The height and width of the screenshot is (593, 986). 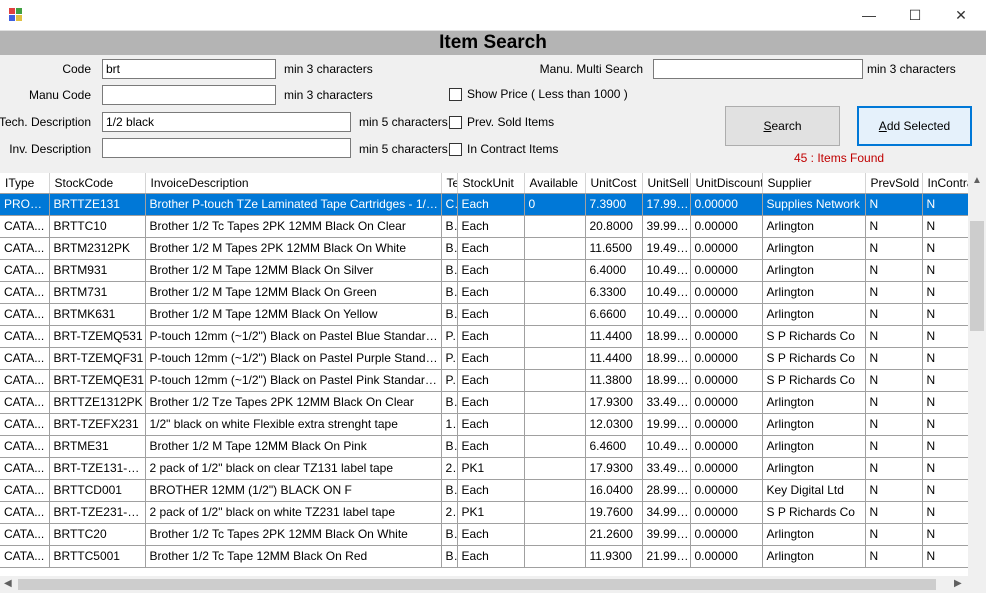 What do you see at coordinates (977, 276) in the screenshot?
I see `vertical-scroll-thumb` at bounding box center [977, 276].